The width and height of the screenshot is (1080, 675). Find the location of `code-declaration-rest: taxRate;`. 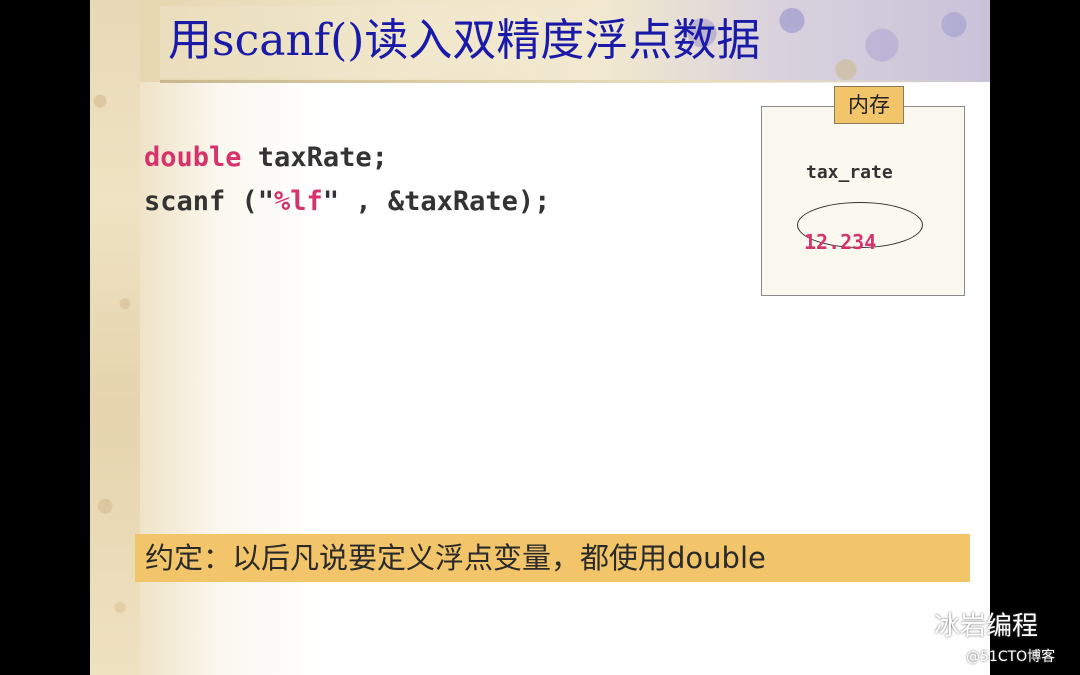

code-declaration-rest: taxRate; is located at coordinates (314, 157).